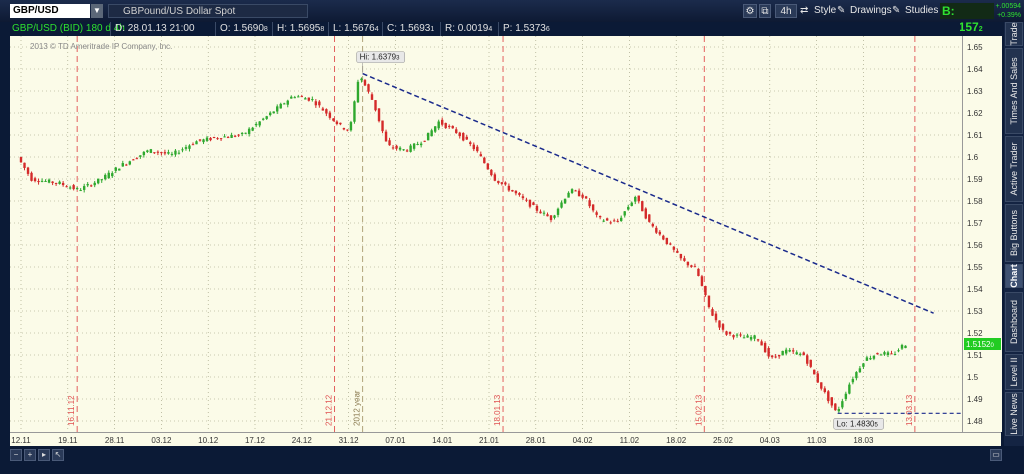 This screenshot has height=474, width=1024. What do you see at coordinates (97, 11) in the screenshot?
I see `symbol-dropdown-button: ▼` at bounding box center [97, 11].